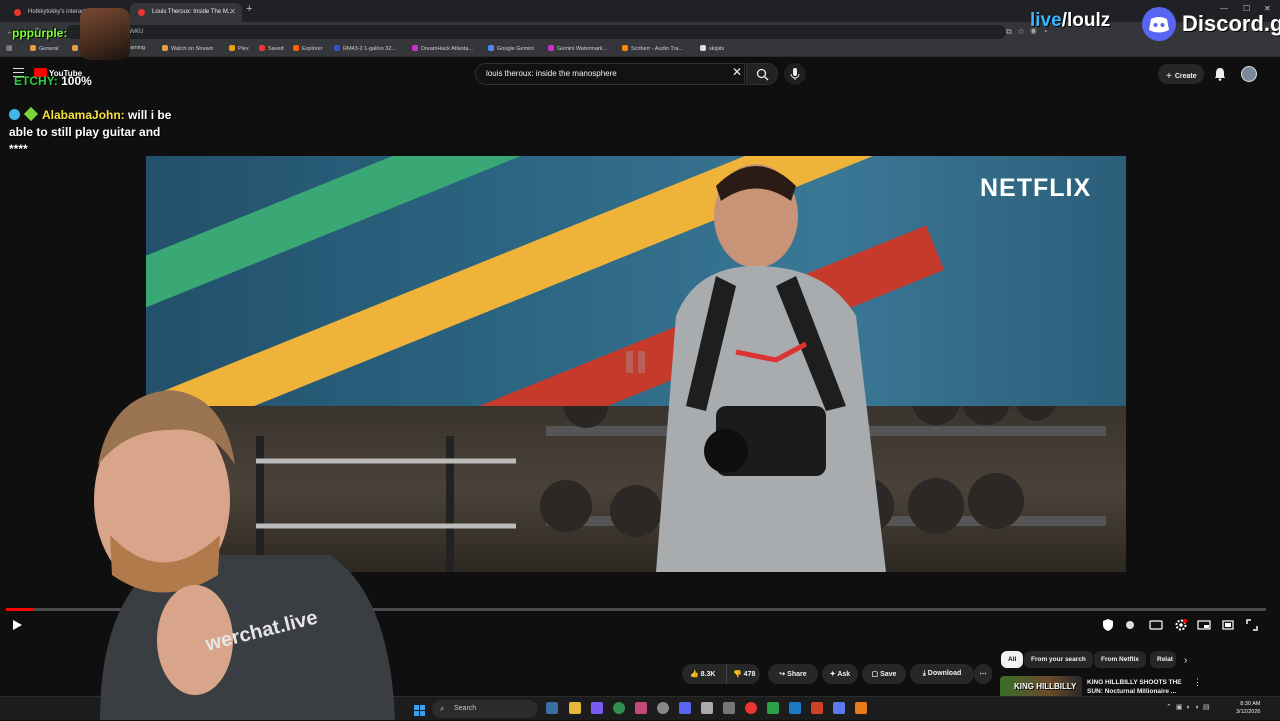 This screenshot has width=1280, height=721. Describe the element at coordinates (232, 11) in the screenshot. I see `close-tab-icon: ✕` at that location.